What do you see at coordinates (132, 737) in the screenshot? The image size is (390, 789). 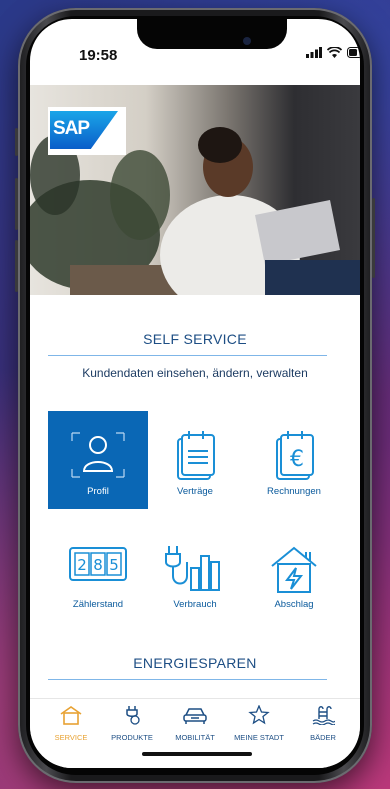 I see `tab-label: PRODUKTE` at bounding box center [132, 737].